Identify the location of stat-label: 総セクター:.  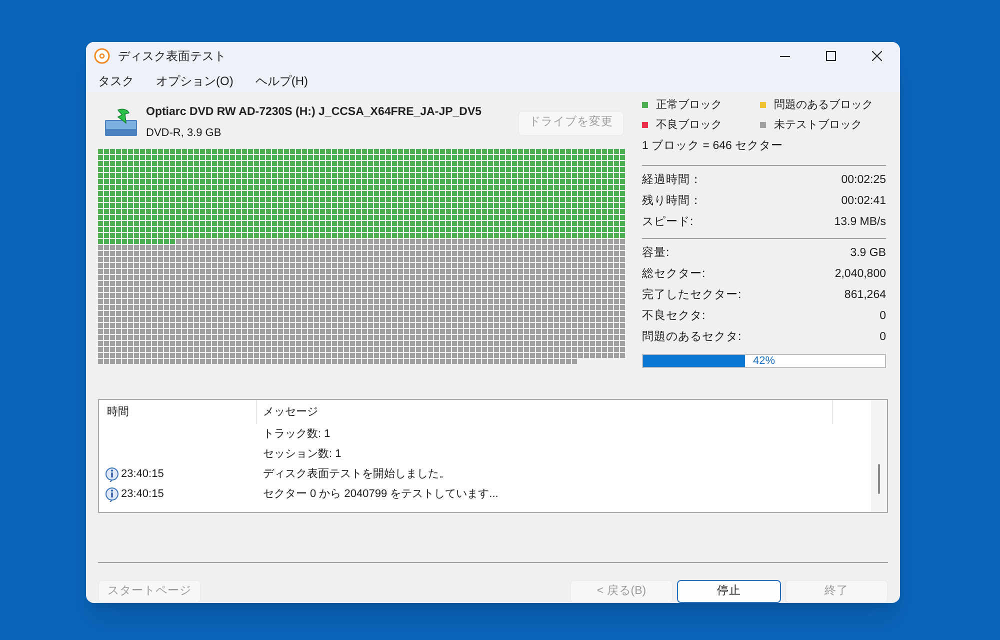
(674, 274).